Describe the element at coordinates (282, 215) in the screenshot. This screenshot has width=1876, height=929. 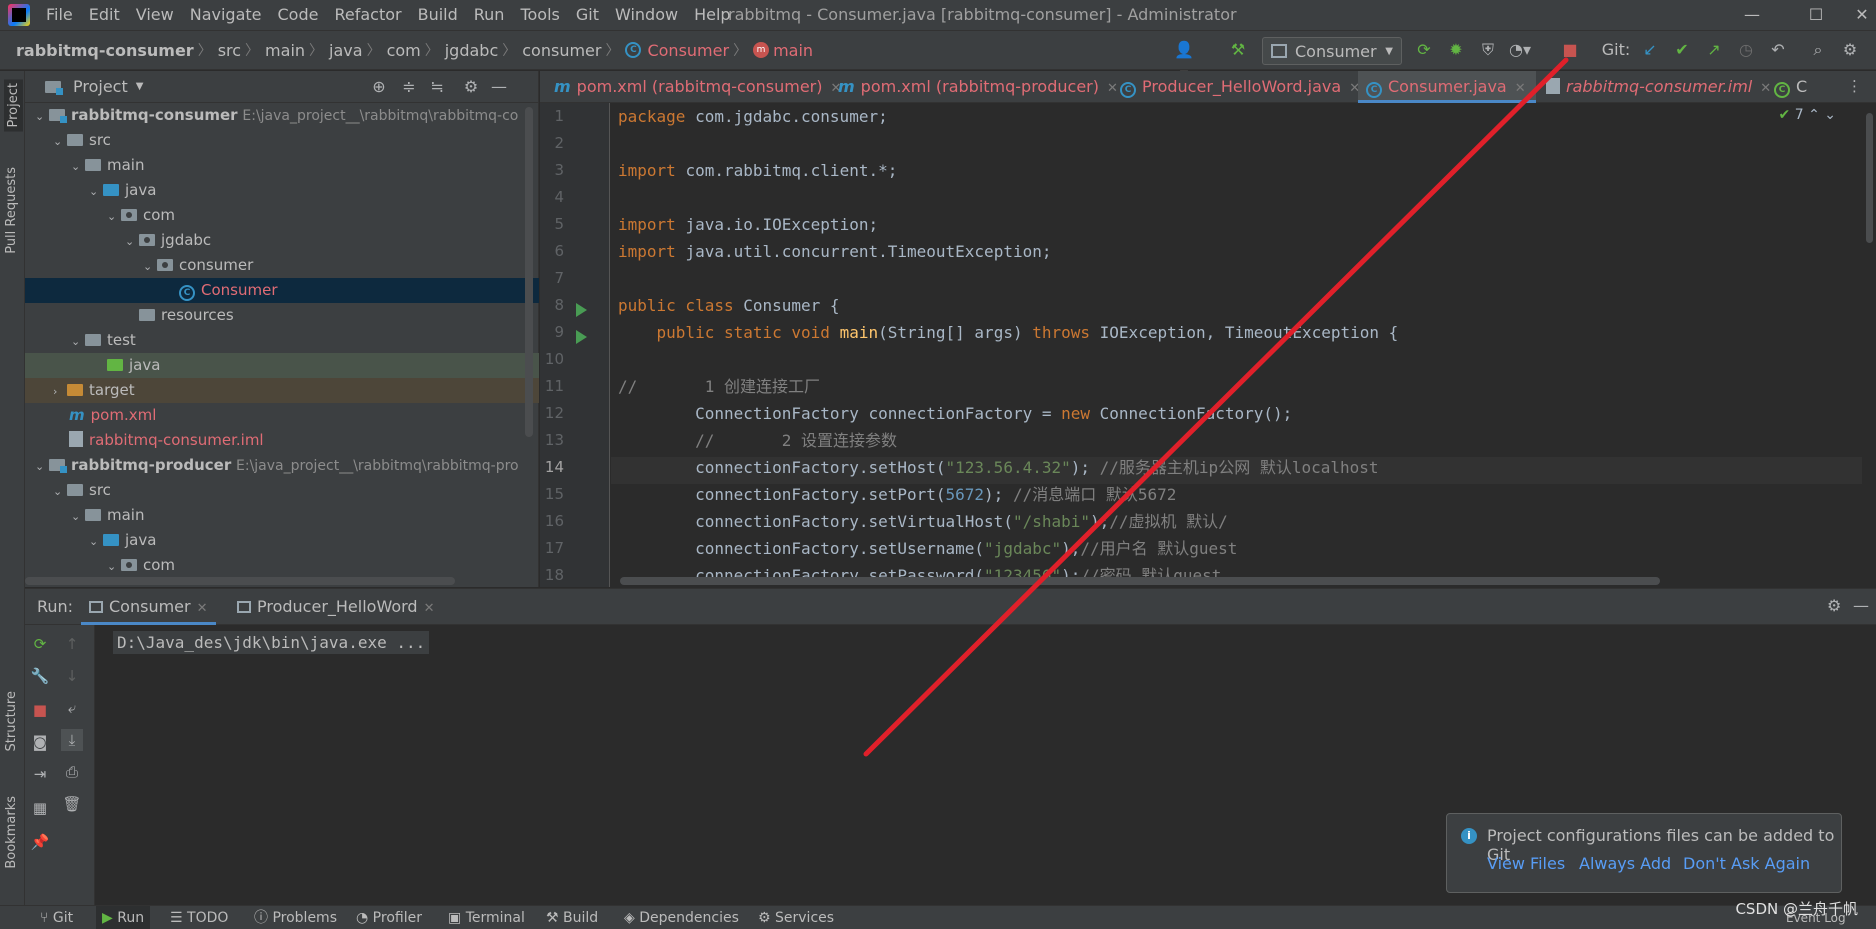
I see `tree-item-com: ⌄ com` at that location.